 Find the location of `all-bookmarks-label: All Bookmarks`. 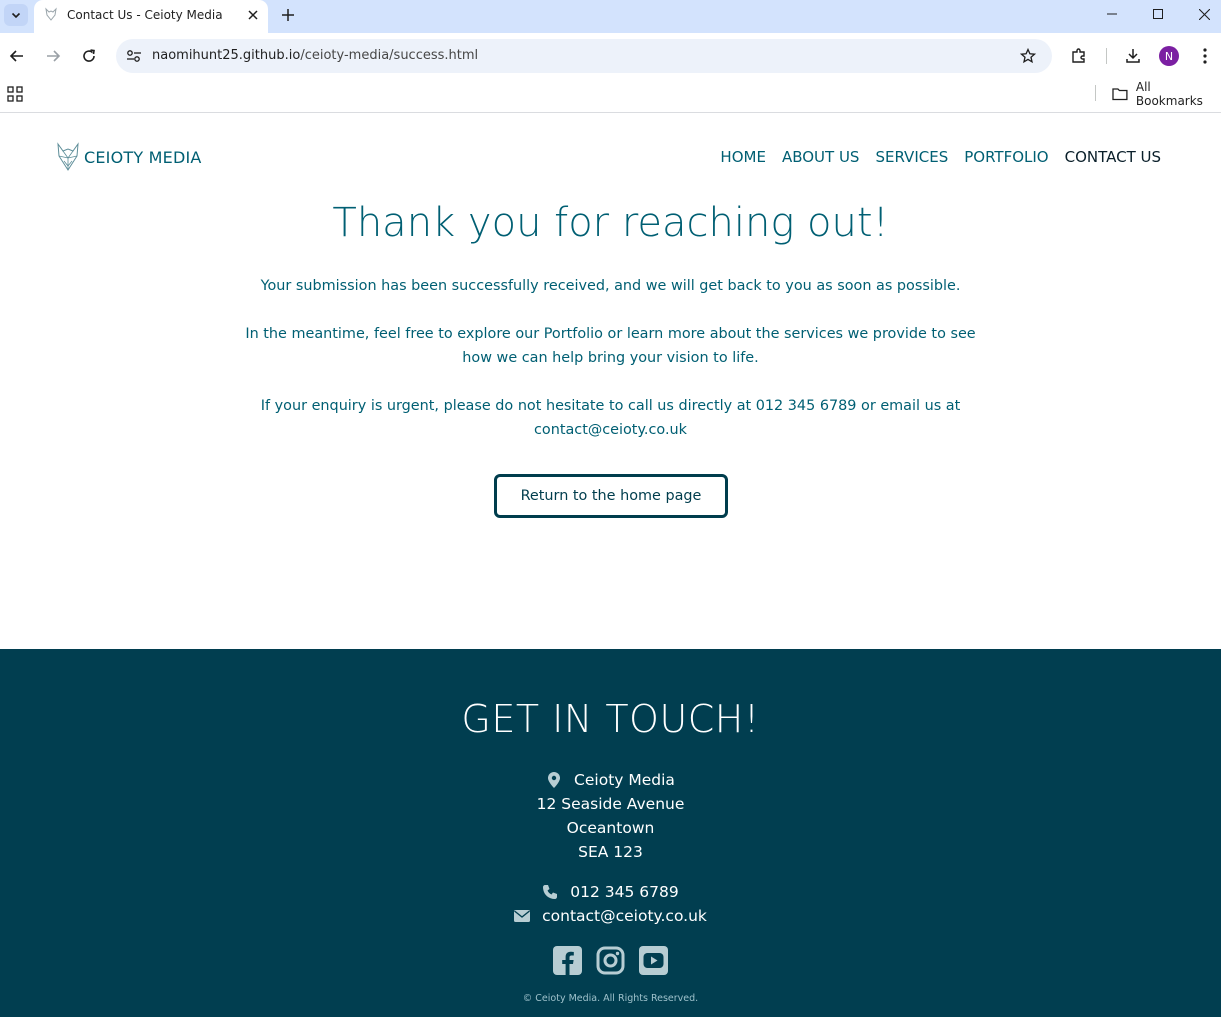

all-bookmarks-label: All Bookmarks is located at coordinates (1169, 94).